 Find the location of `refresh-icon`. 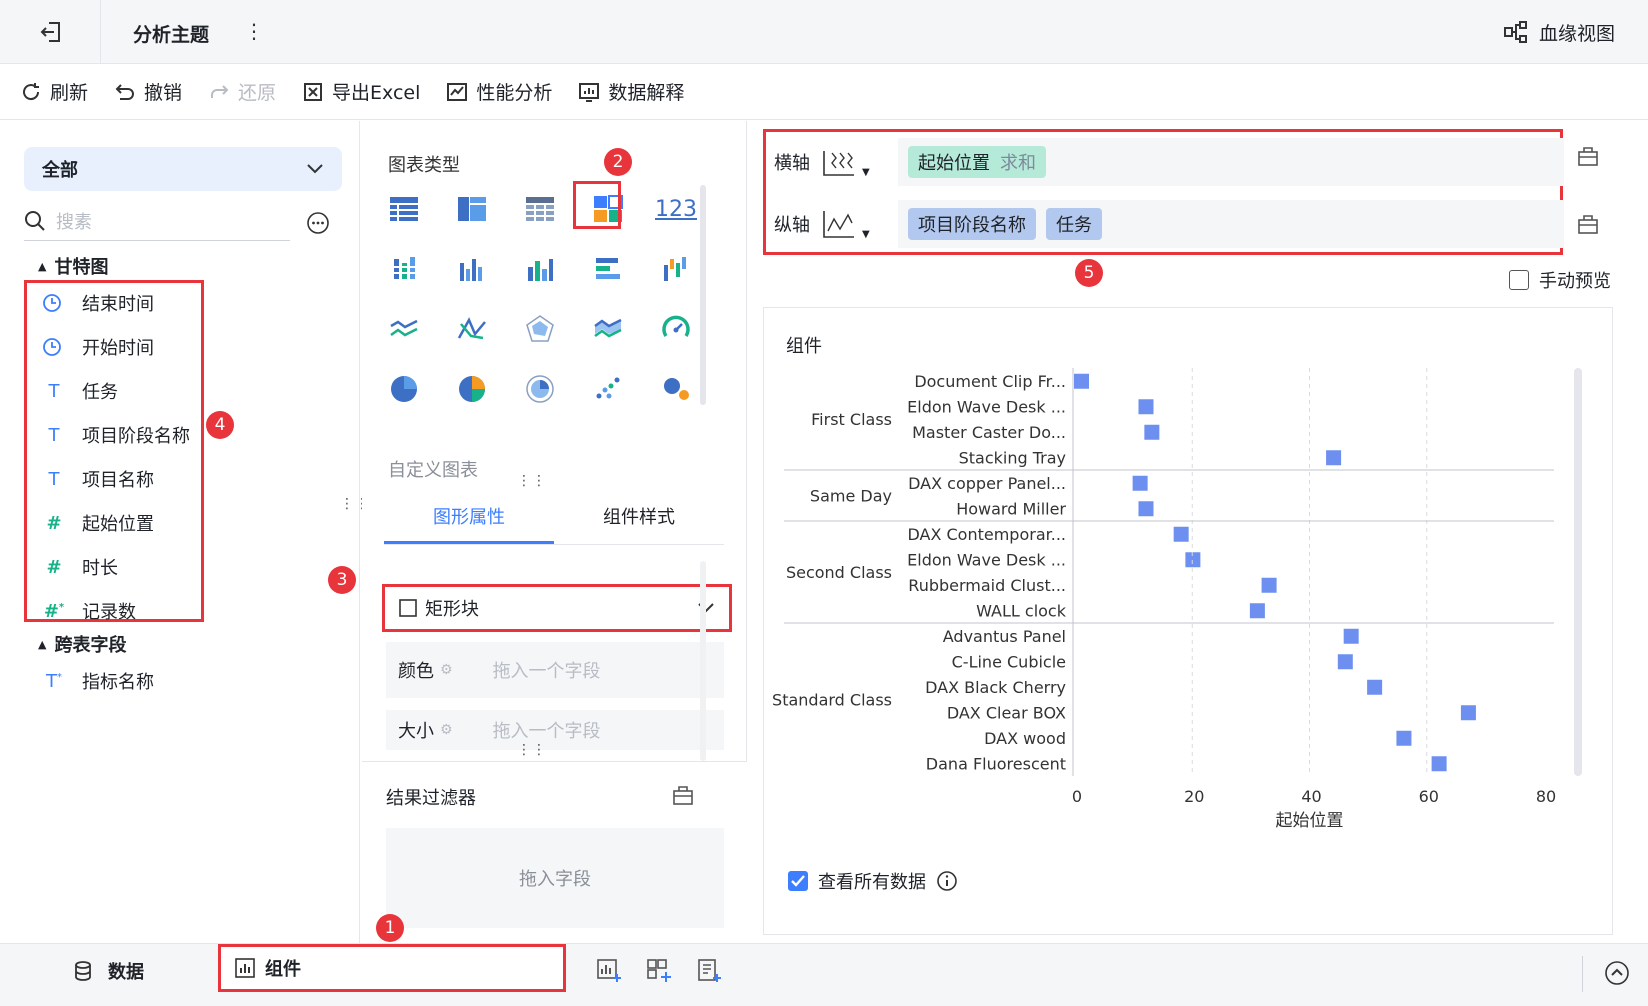

refresh-icon is located at coordinates (31, 92).